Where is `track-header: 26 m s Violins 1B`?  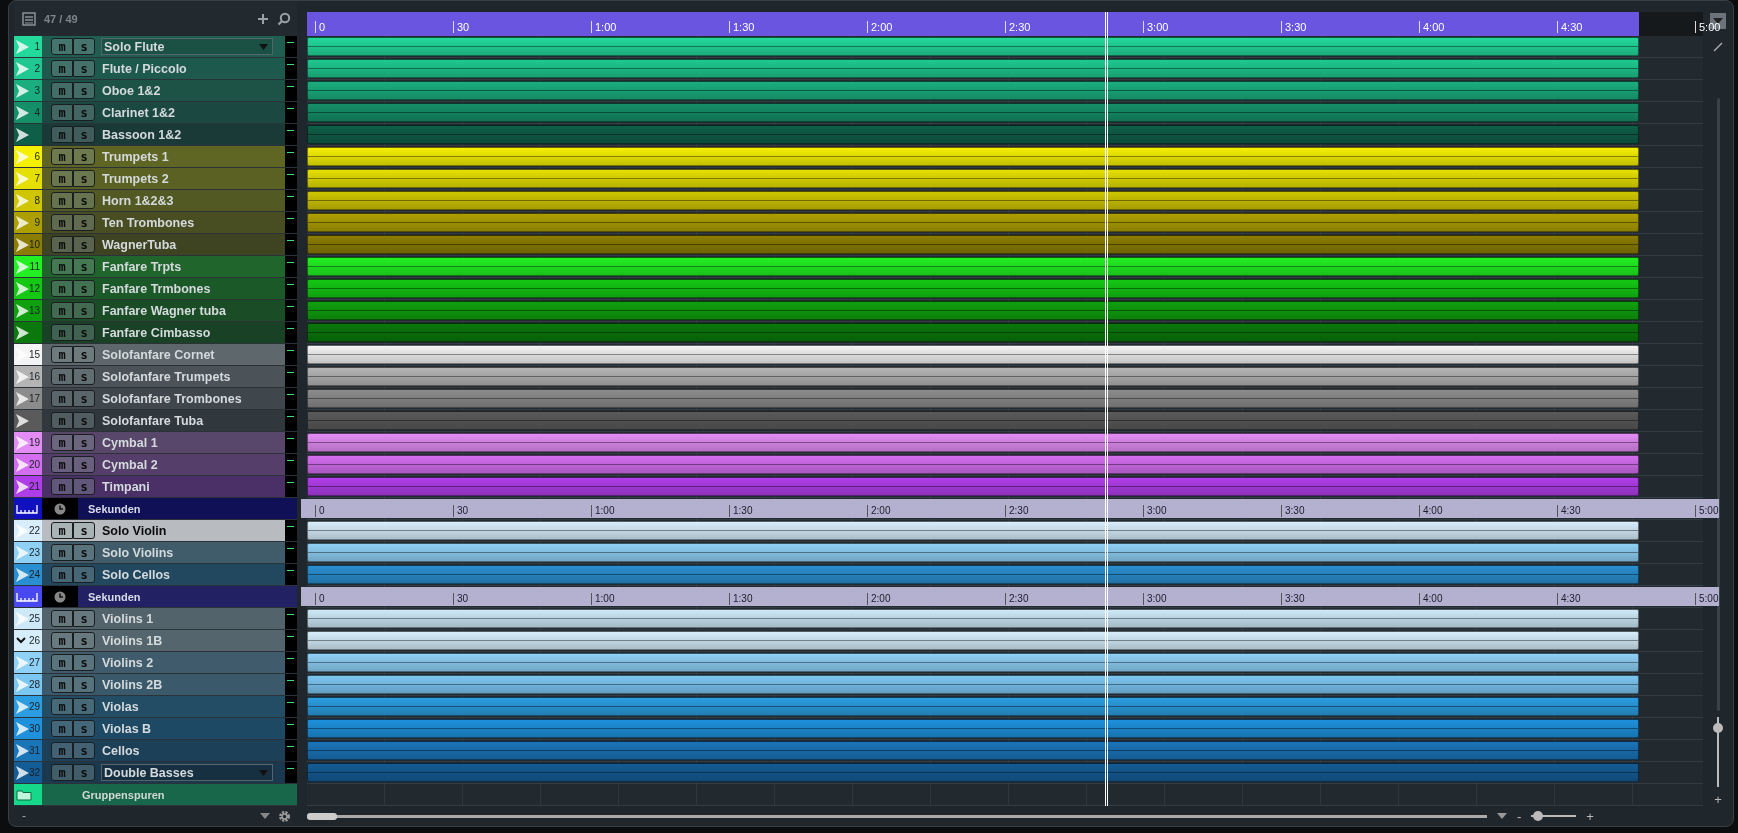
track-header: 26 m s Violins 1B is located at coordinates (155, 641).